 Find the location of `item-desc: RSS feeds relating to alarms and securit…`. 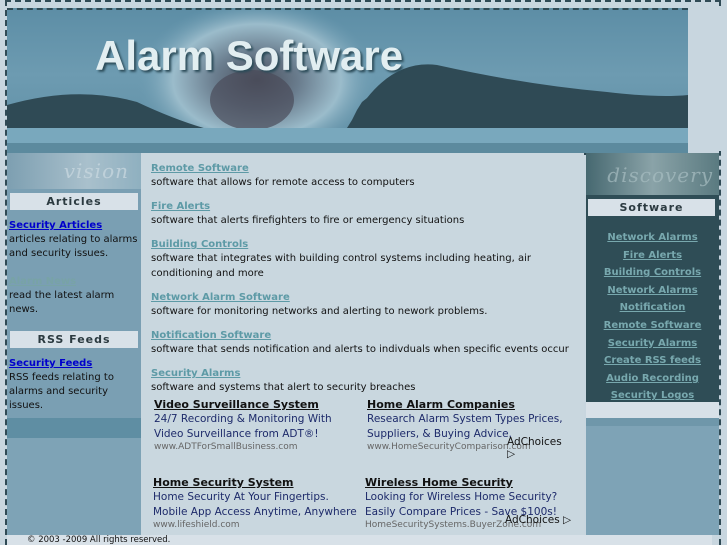

item-desc: RSS feeds relating to alarms and securit… is located at coordinates (61, 391).